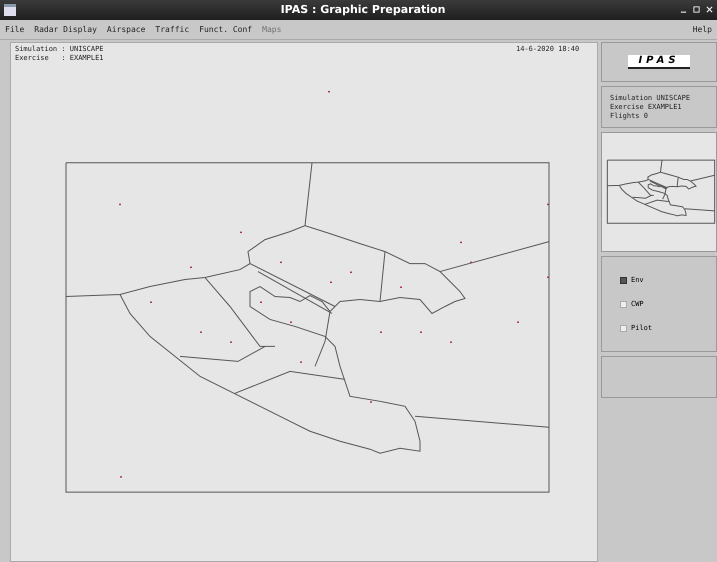  What do you see at coordinates (709, 10) in the screenshot?
I see `close-icon` at bounding box center [709, 10].